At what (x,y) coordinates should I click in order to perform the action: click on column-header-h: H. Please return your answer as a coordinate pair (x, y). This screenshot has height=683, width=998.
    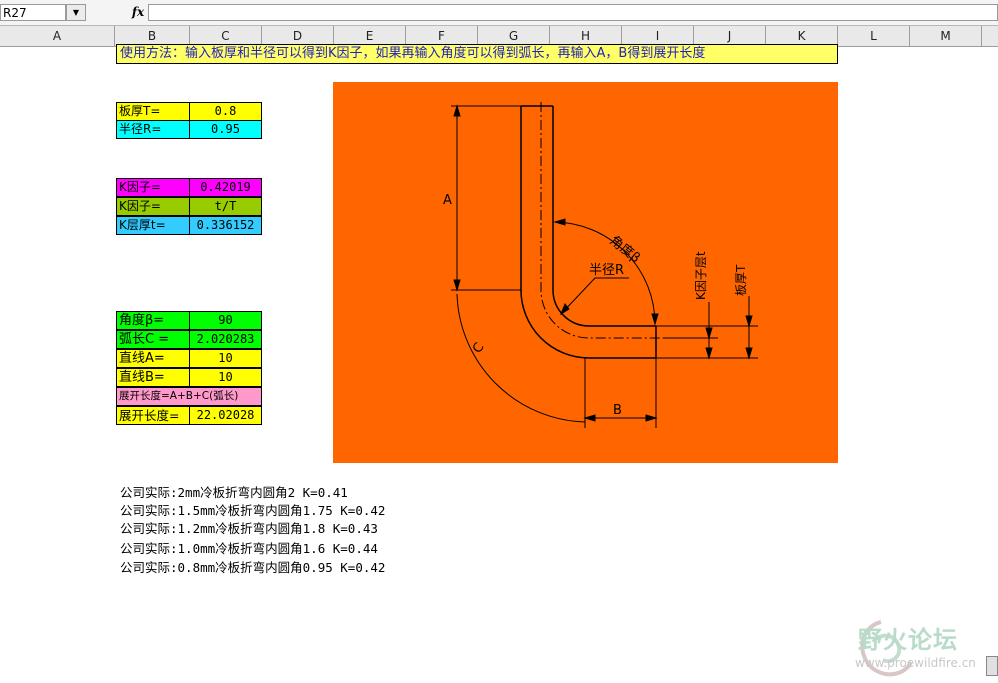
    Looking at the image, I should click on (586, 36).